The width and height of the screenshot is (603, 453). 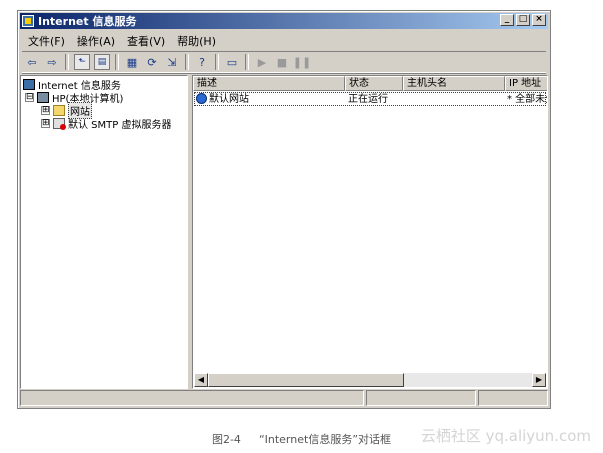 I want to click on properties-icon: ▦, so click(x=132, y=62).